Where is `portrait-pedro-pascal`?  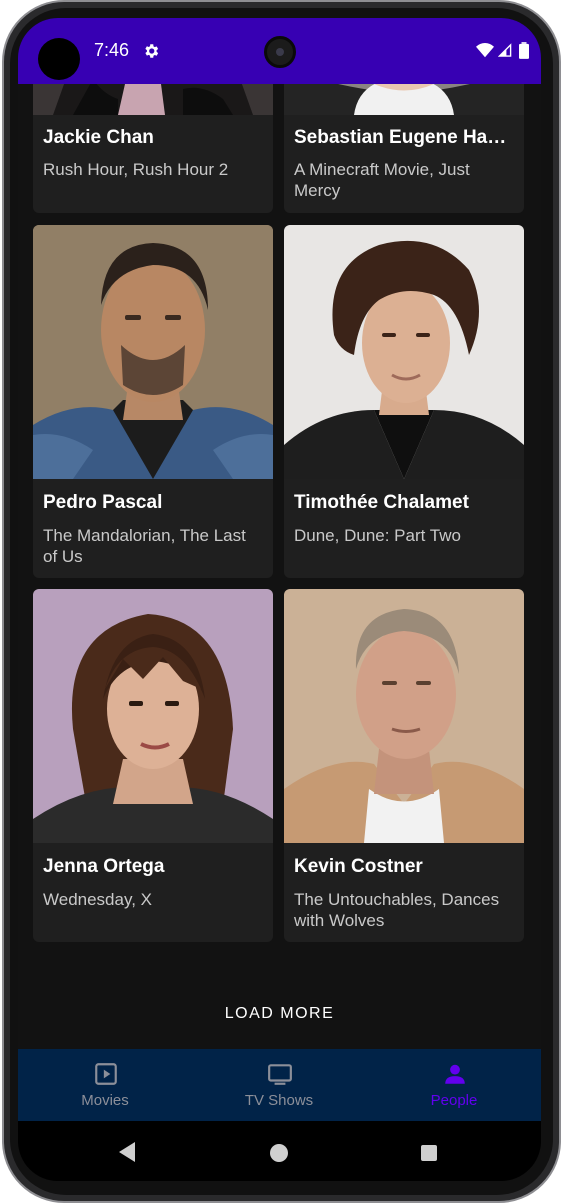 portrait-pedro-pascal is located at coordinates (153, 352).